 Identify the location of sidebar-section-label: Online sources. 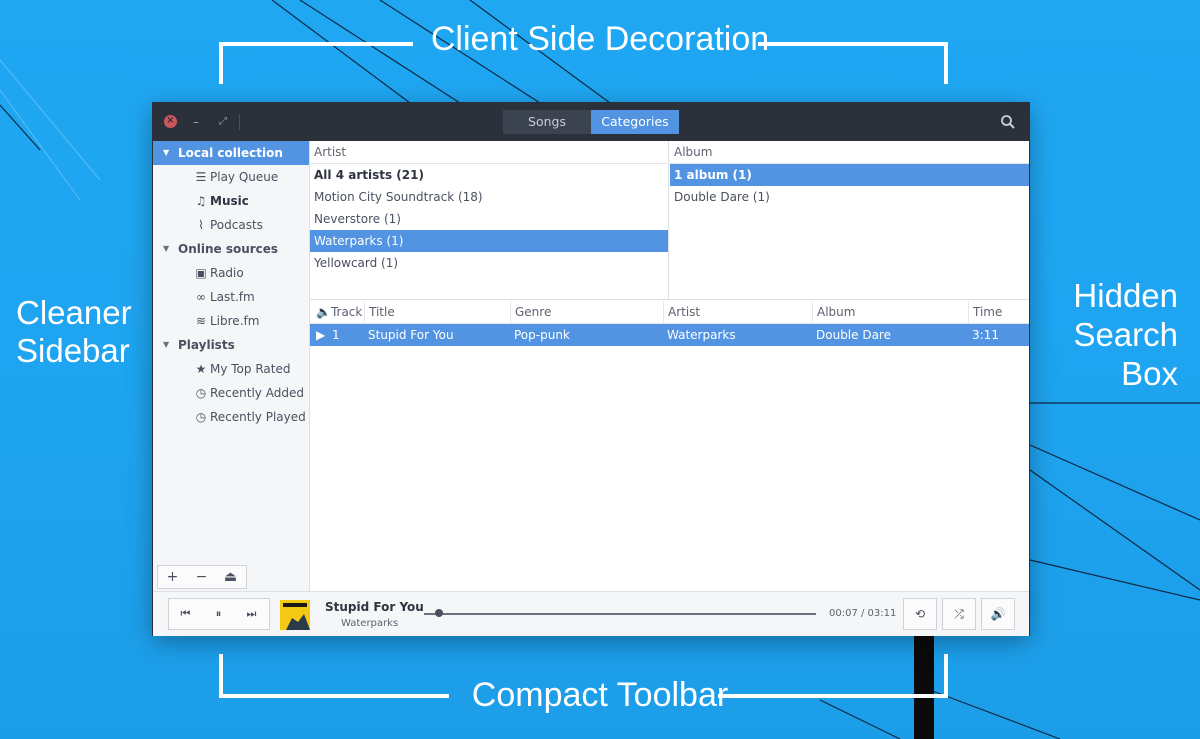
(228, 249).